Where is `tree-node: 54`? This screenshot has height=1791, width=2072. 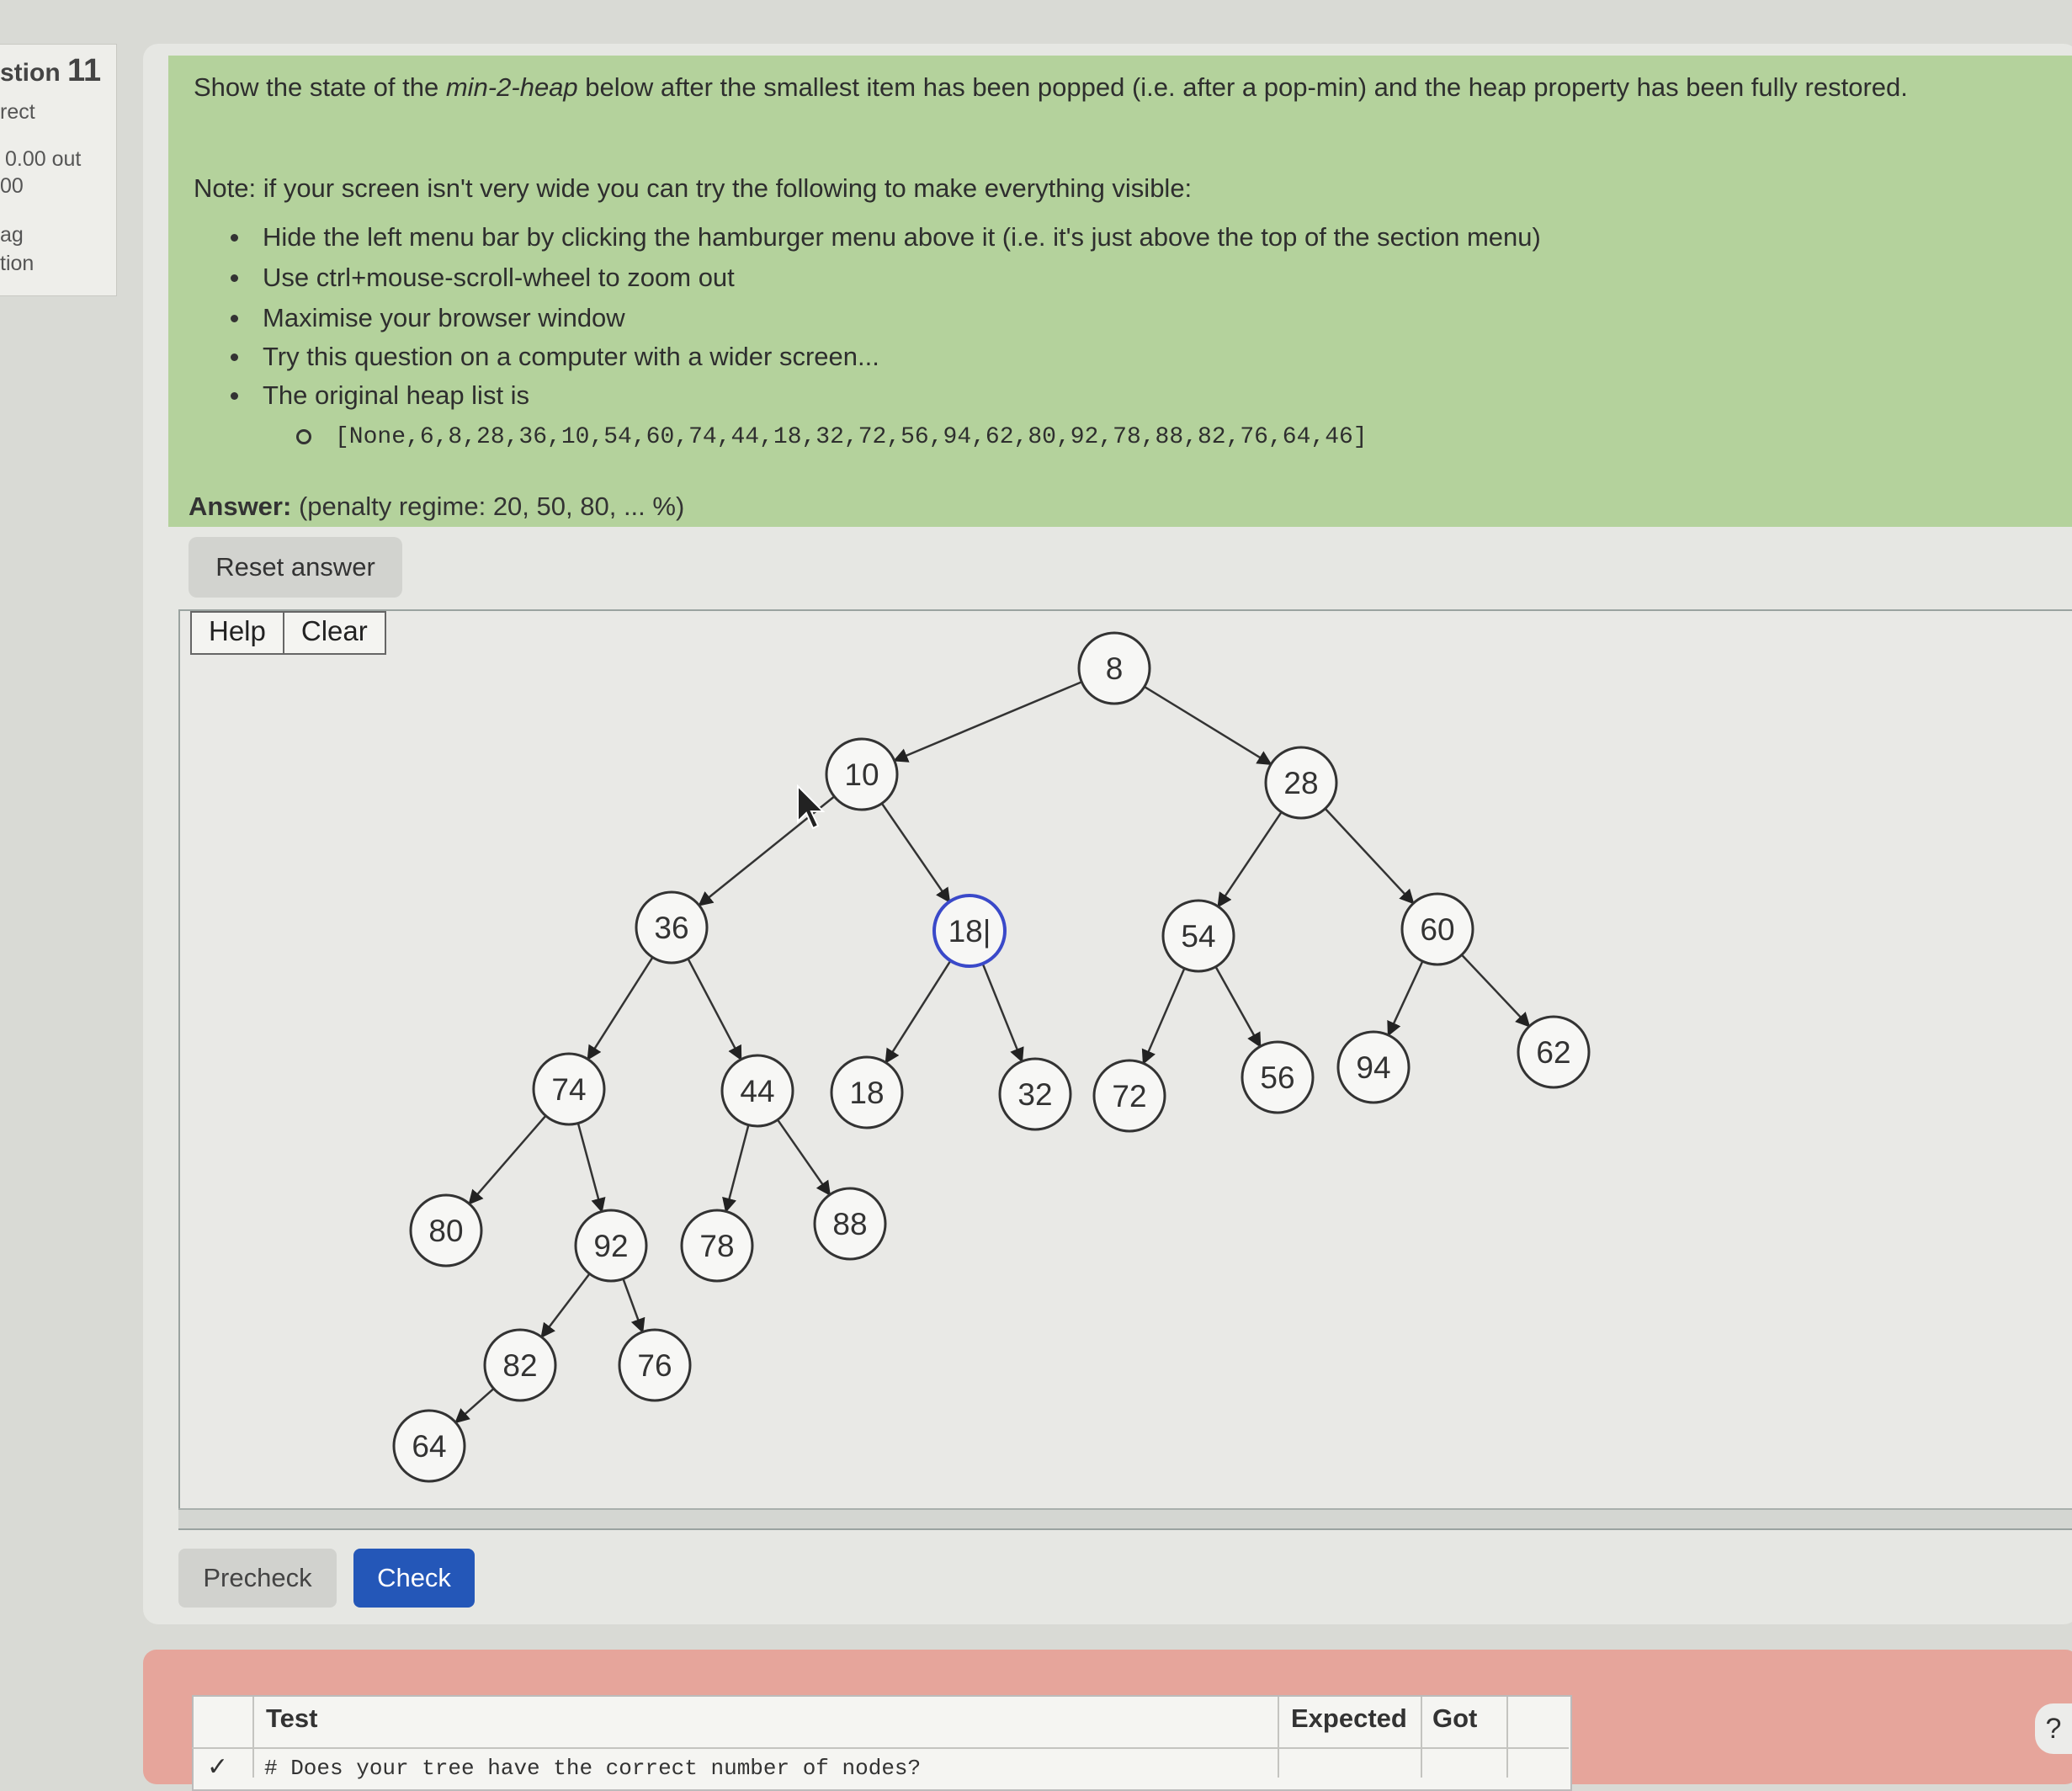 tree-node: 54 is located at coordinates (1198, 936).